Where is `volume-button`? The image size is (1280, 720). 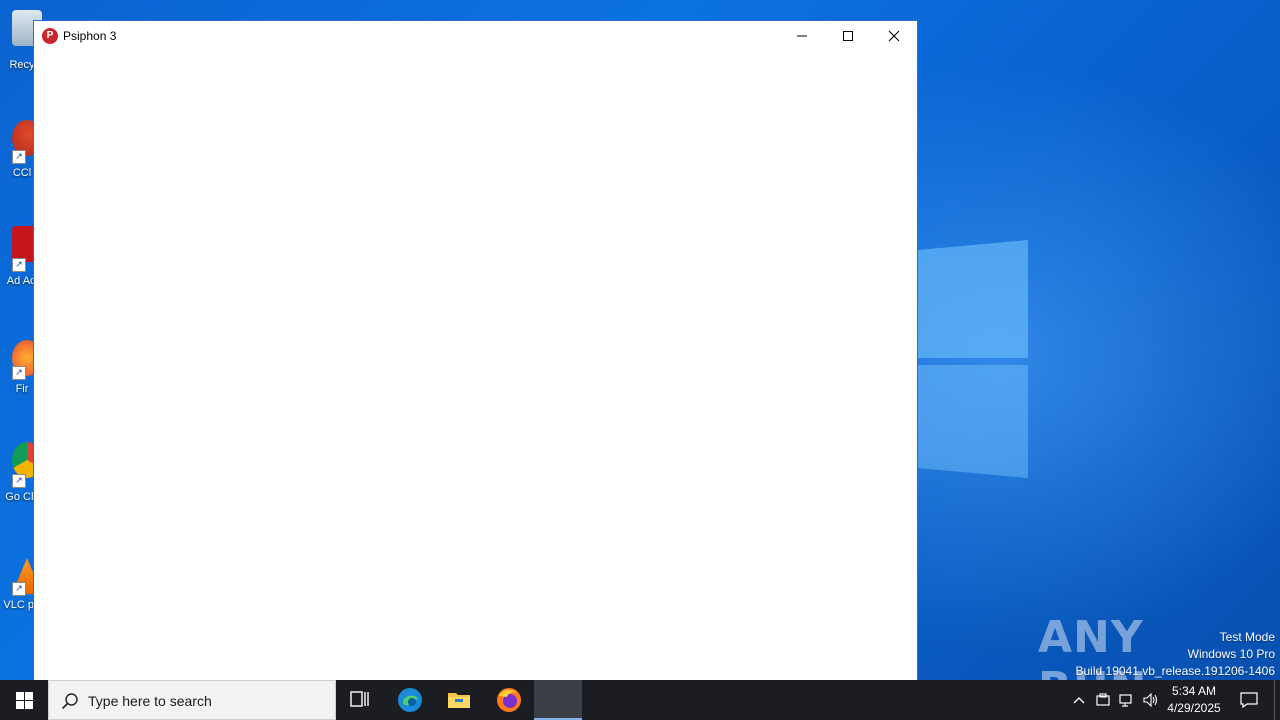
volume-button is located at coordinates (1151, 700).